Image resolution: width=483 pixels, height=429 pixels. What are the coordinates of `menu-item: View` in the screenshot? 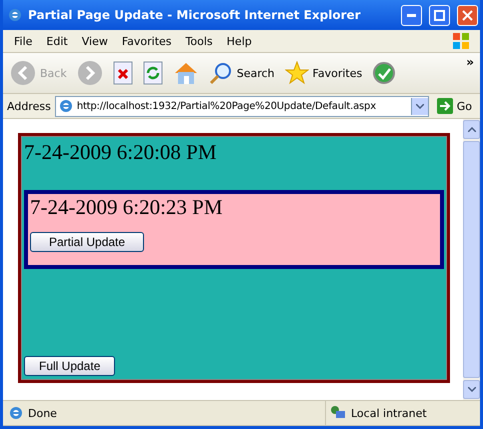 It's located at (94, 41).